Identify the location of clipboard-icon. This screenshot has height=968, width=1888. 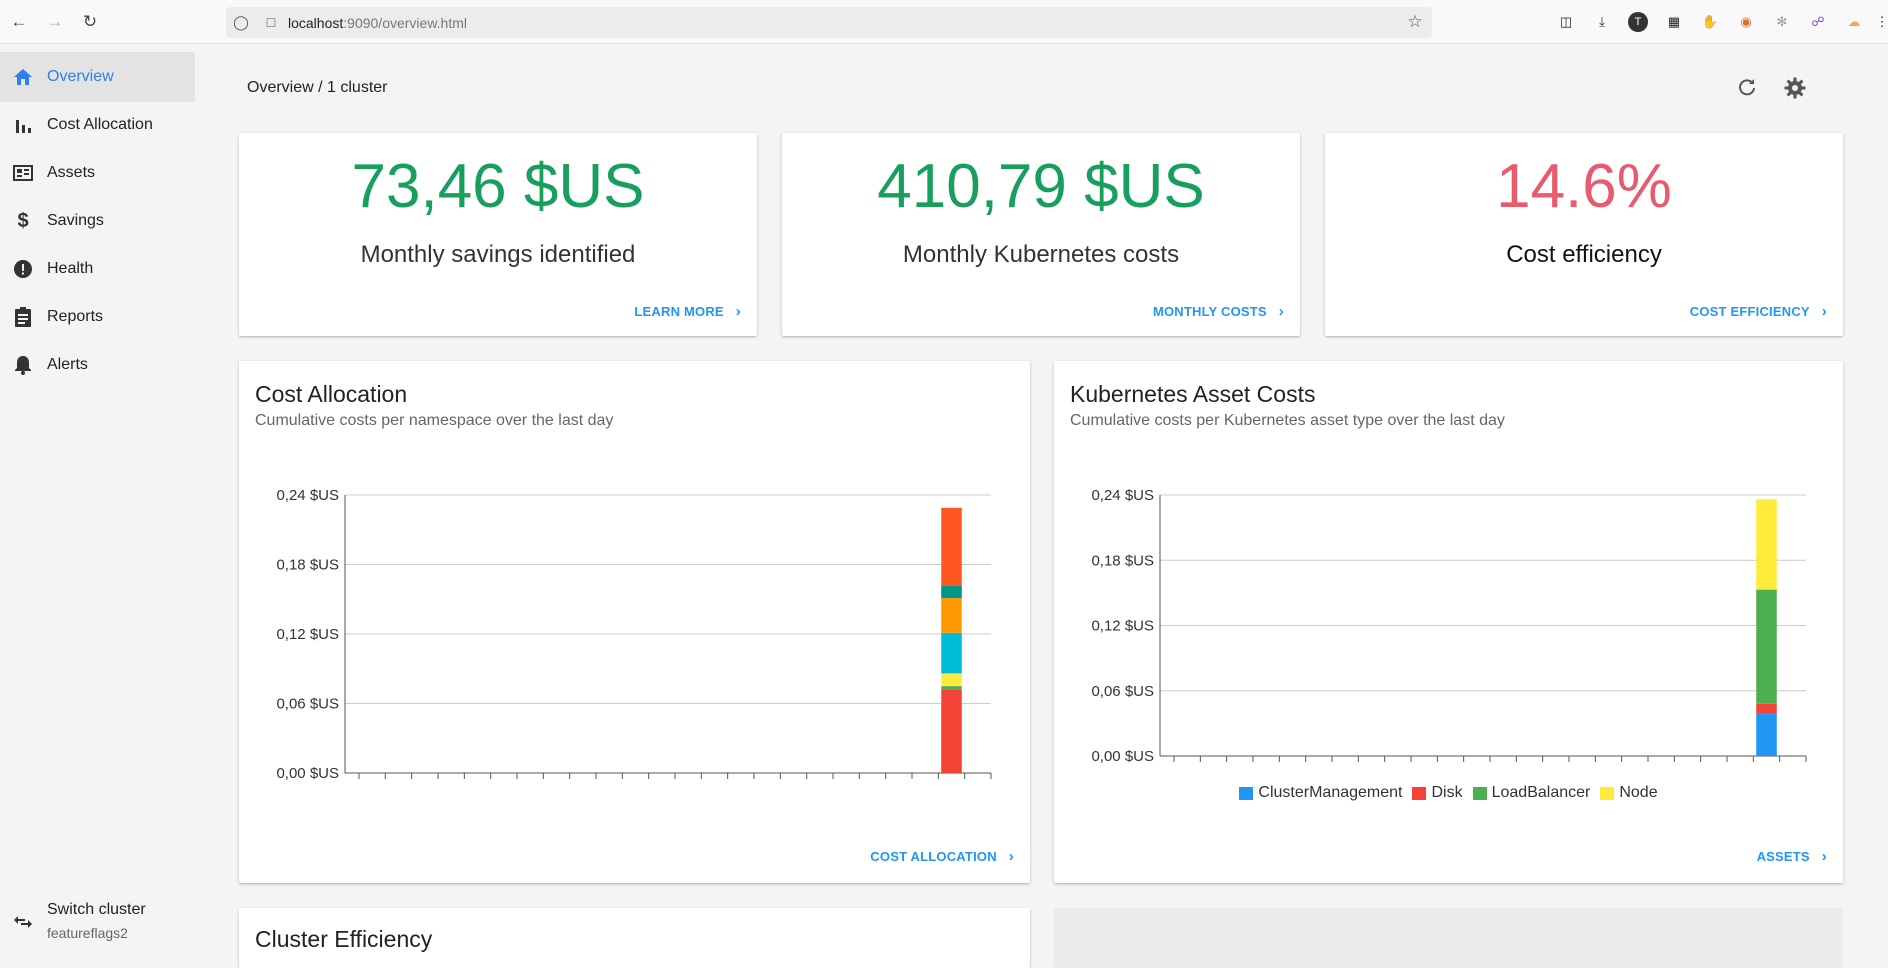
(23, 317).